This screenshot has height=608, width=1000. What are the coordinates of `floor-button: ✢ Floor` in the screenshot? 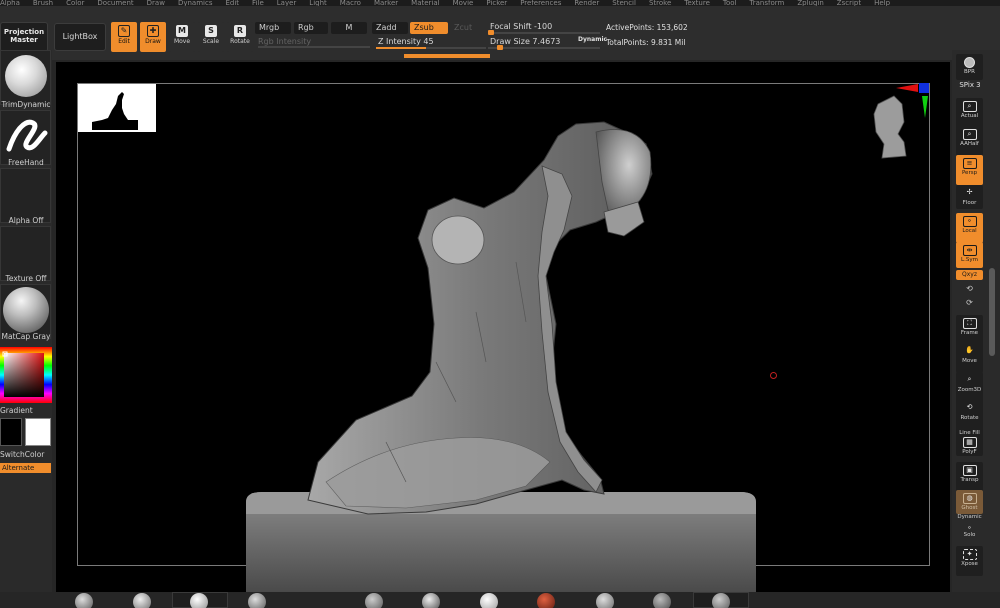 It's located at (969, 197).